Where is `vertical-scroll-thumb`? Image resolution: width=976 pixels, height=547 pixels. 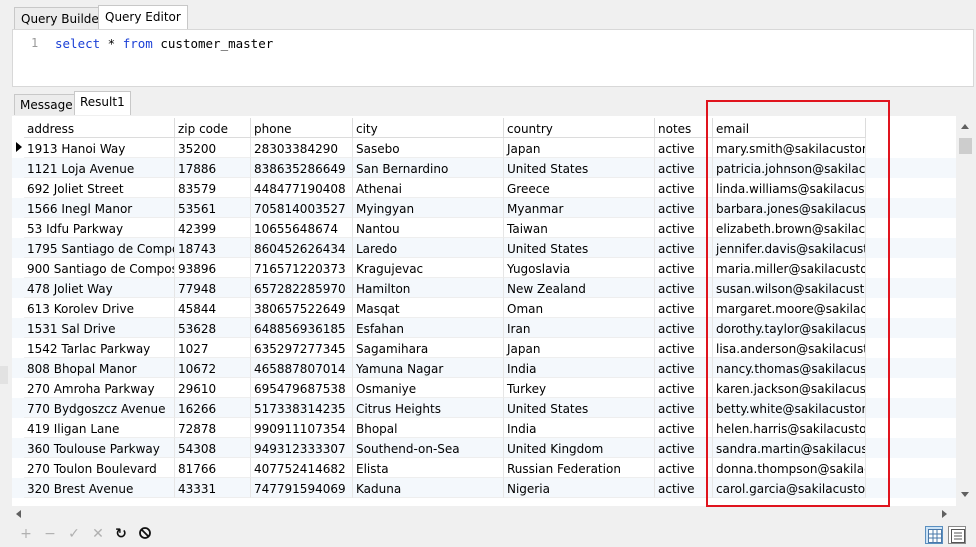
vertical-scroll-thumb is located at coordinates (965, 146).